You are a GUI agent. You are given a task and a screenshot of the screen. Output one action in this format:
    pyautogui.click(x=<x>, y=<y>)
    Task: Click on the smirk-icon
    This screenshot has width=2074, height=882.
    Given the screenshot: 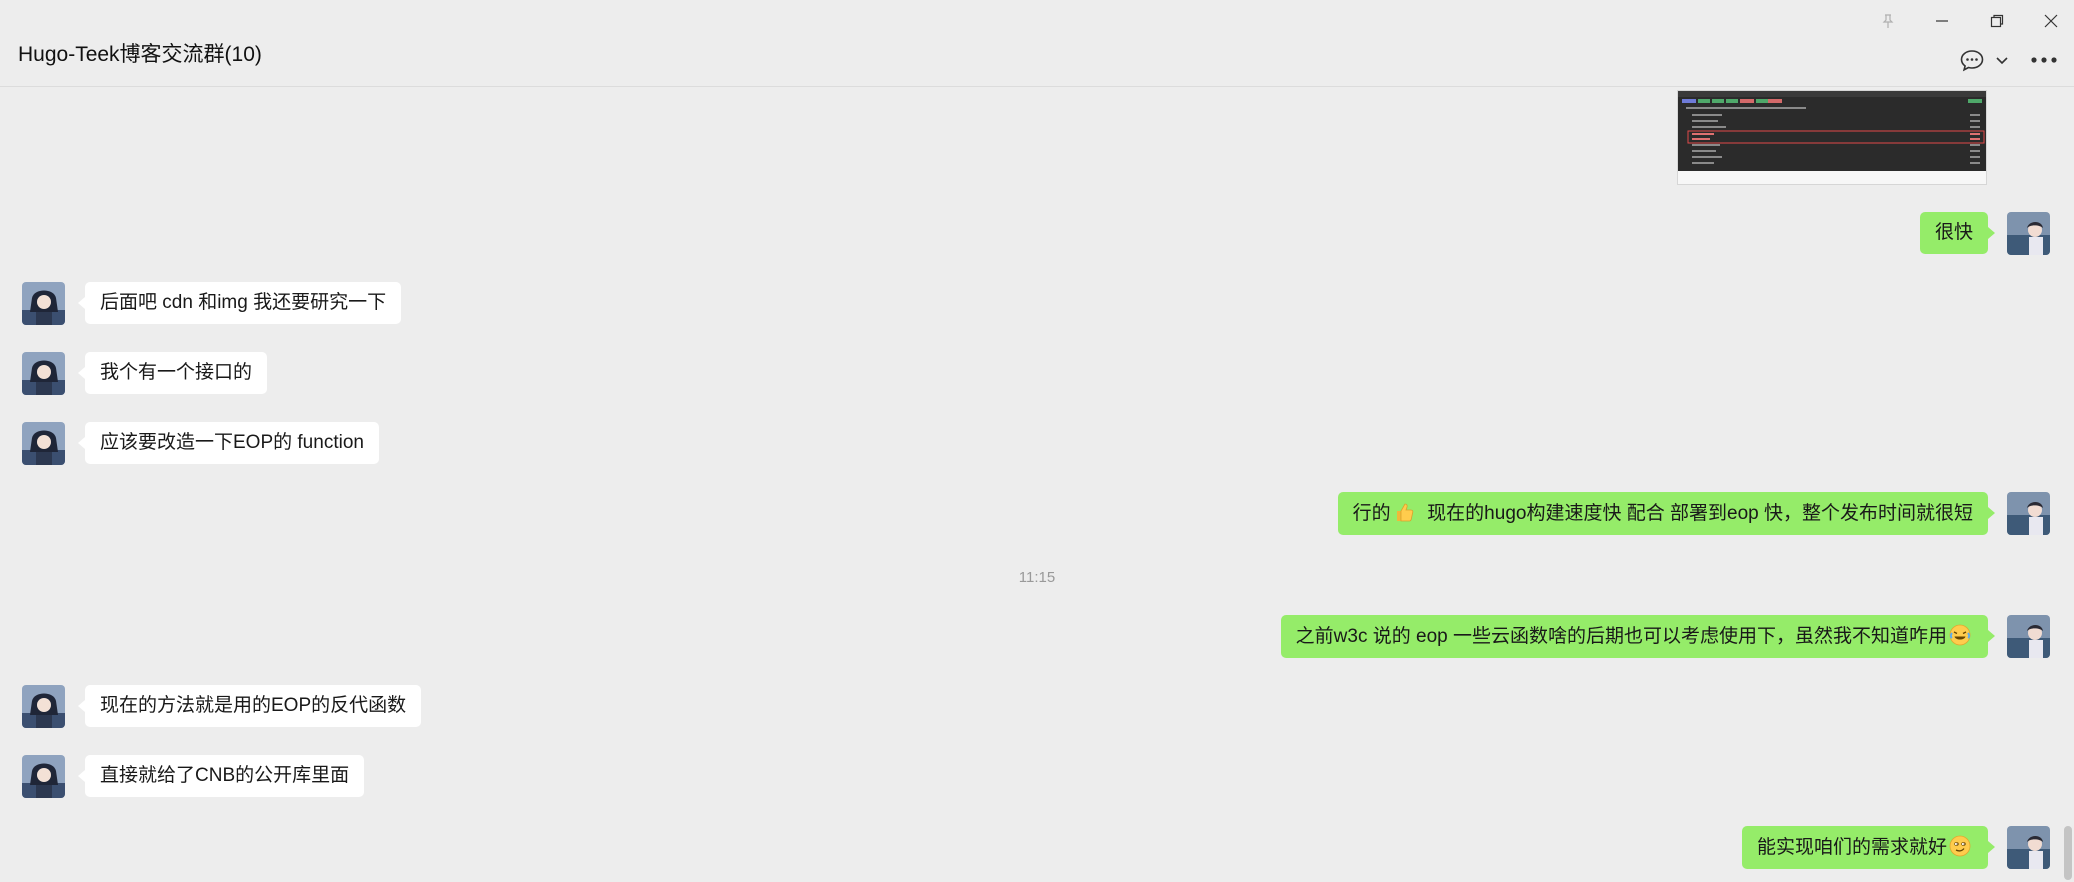 What is the action you would take?
    pyautogui.click(x=1960, y=846)
    